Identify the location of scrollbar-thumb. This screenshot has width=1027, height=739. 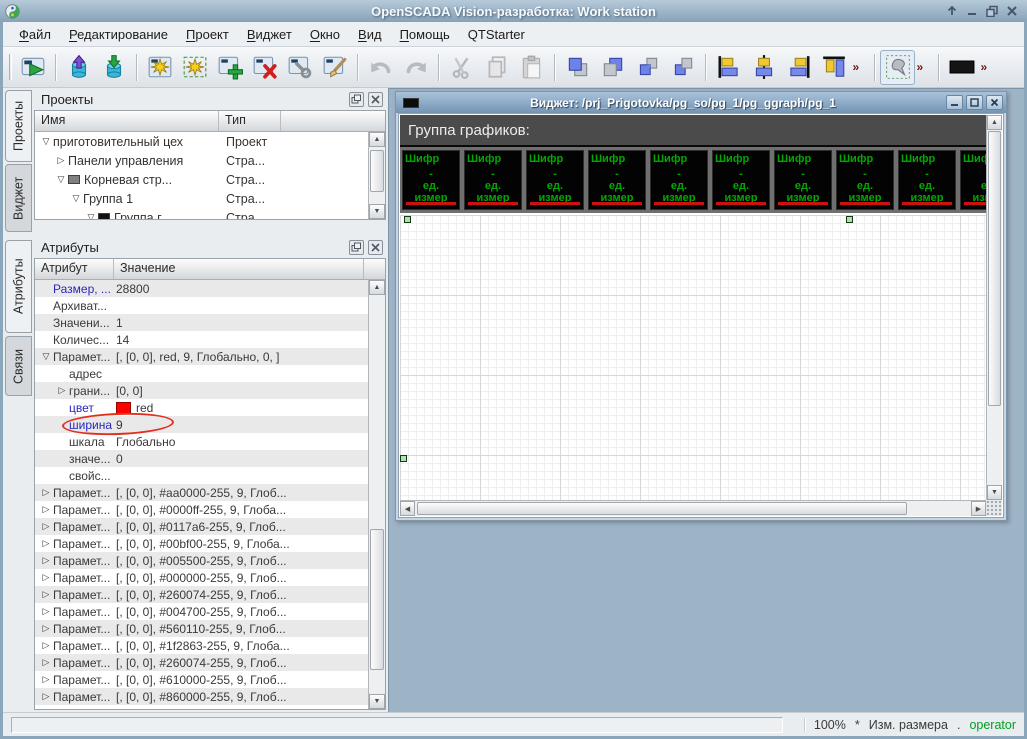
(377, 171).